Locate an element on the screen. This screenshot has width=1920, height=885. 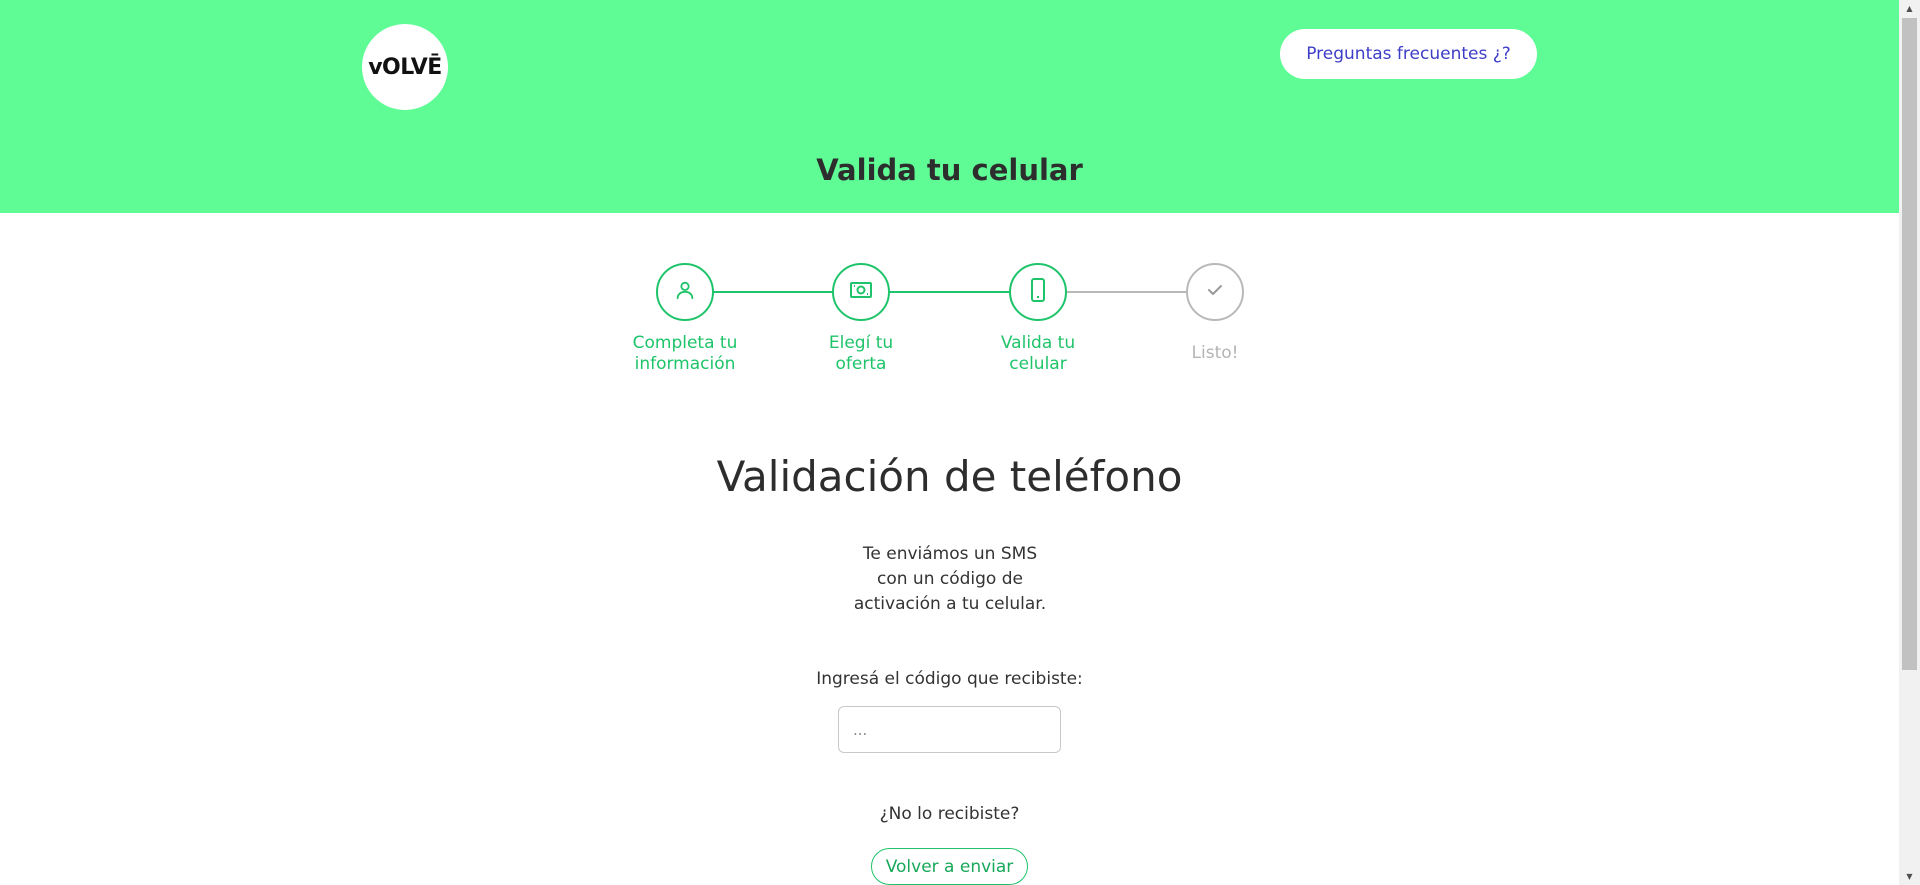
check-icon is located at coordinates (1215, 292).